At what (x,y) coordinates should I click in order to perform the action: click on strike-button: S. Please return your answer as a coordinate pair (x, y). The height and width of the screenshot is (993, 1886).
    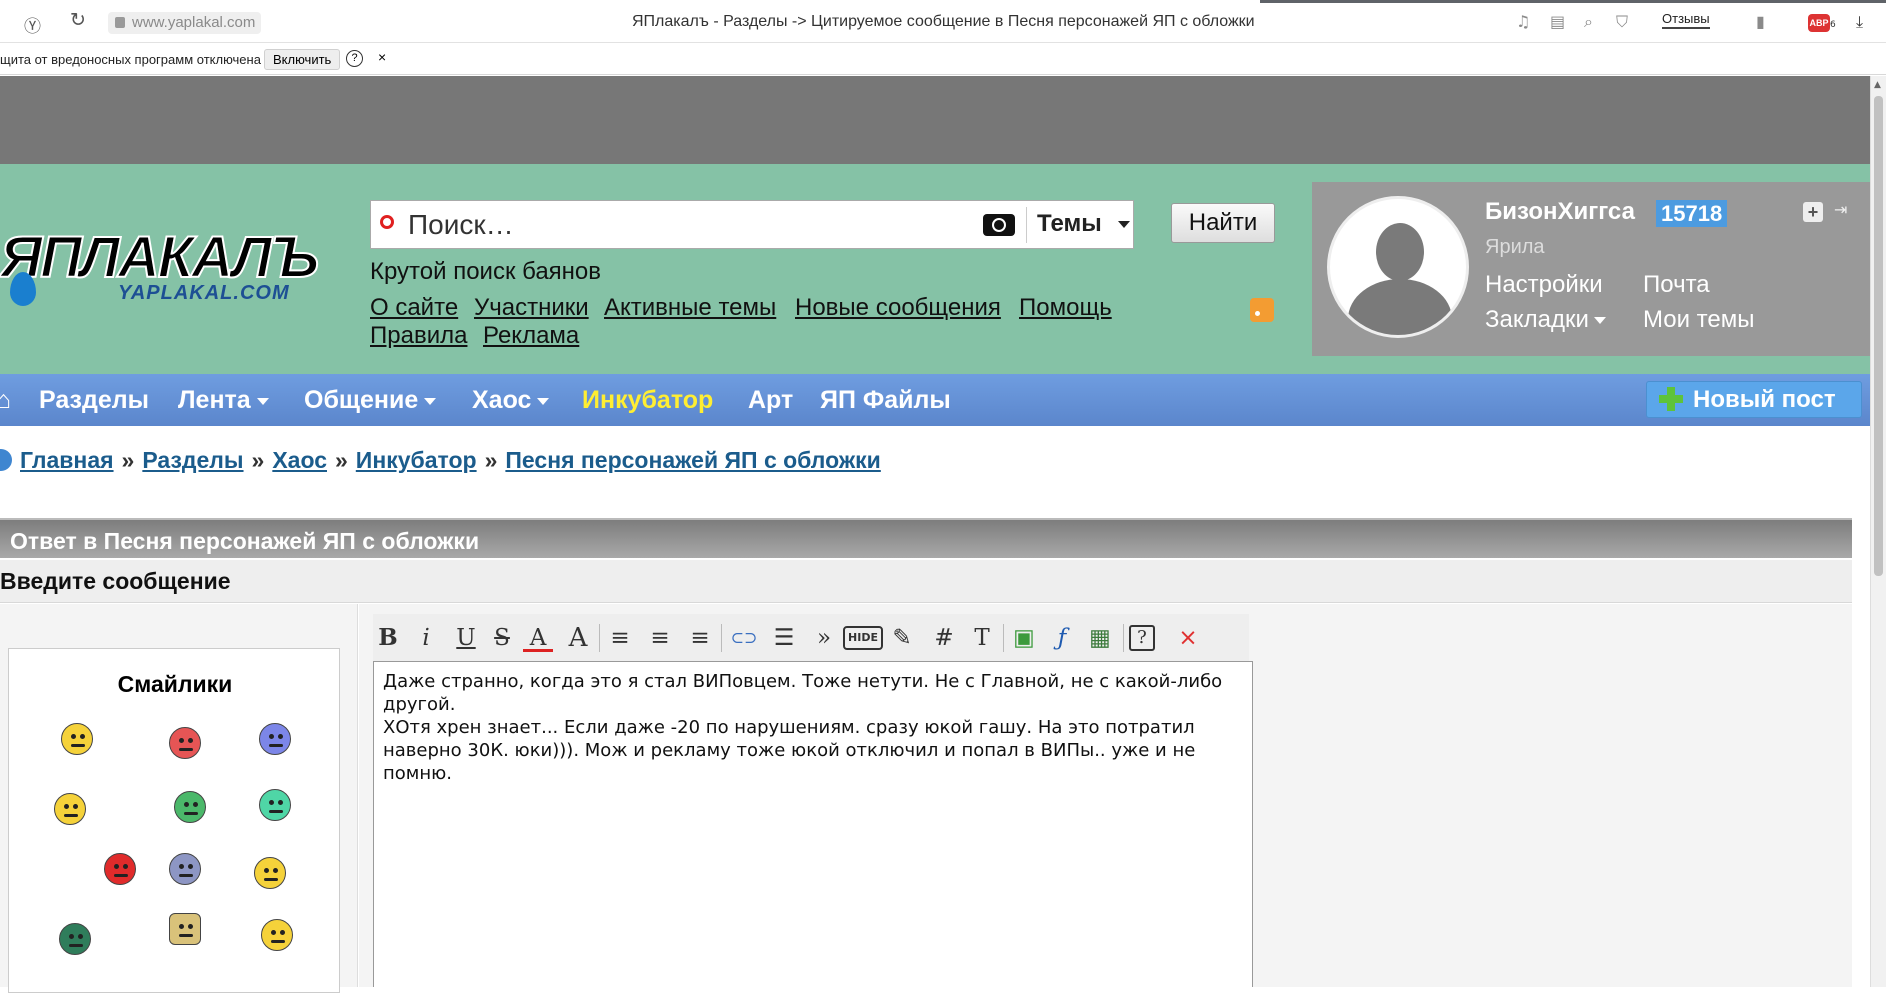
    Looking at the image, I should click on (502, 638).